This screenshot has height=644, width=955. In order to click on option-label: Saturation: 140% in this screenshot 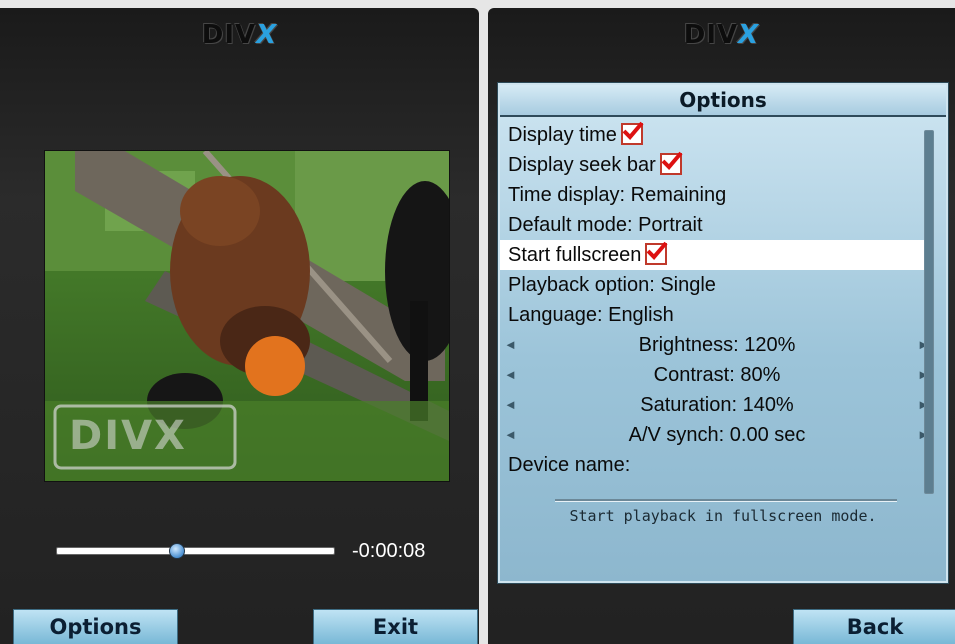, I will do `click(717, 405)`.